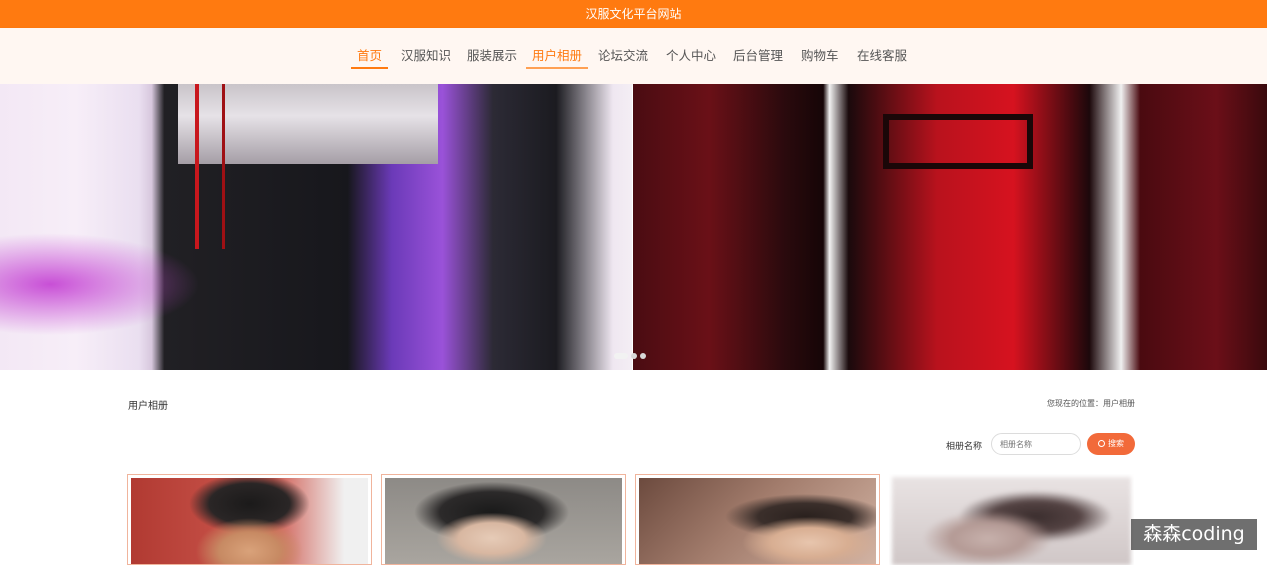 The image size is (1267, 565). Describe the element at coordinates (882, 56) in the screenshot. I see `nav-item-online-service: 在线客服` at that location.